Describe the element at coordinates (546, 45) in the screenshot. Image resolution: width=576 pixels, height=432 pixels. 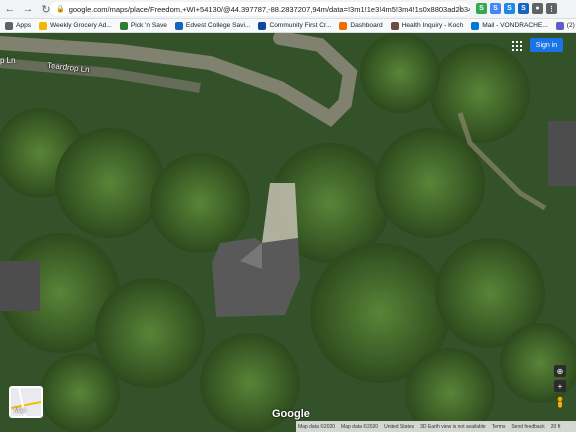
I see `sign-in-button: Sign in` at that location.